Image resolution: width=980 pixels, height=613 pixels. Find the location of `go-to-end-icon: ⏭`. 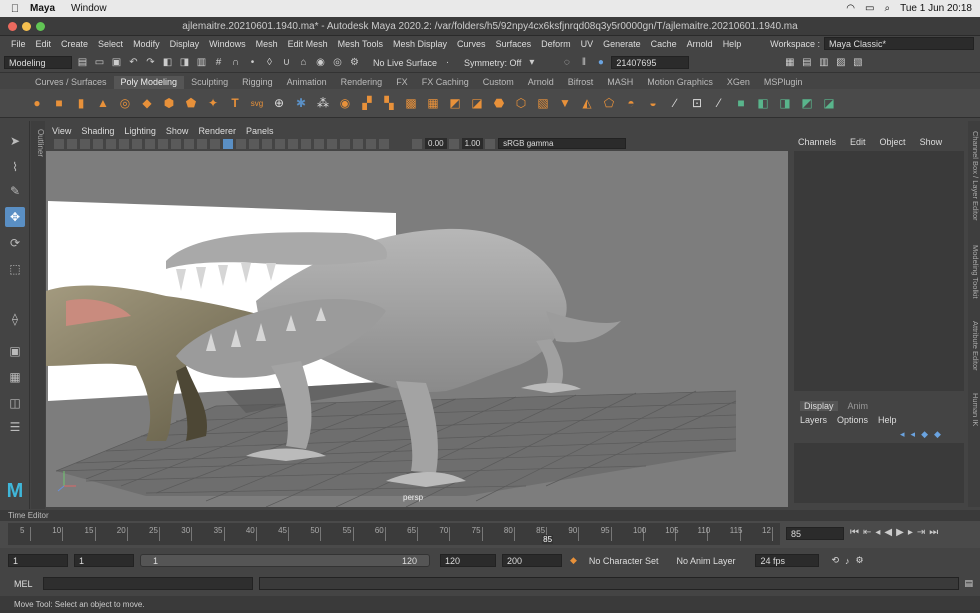

go-to-end-icon: ⏭ is located at coordinates (933, 532).